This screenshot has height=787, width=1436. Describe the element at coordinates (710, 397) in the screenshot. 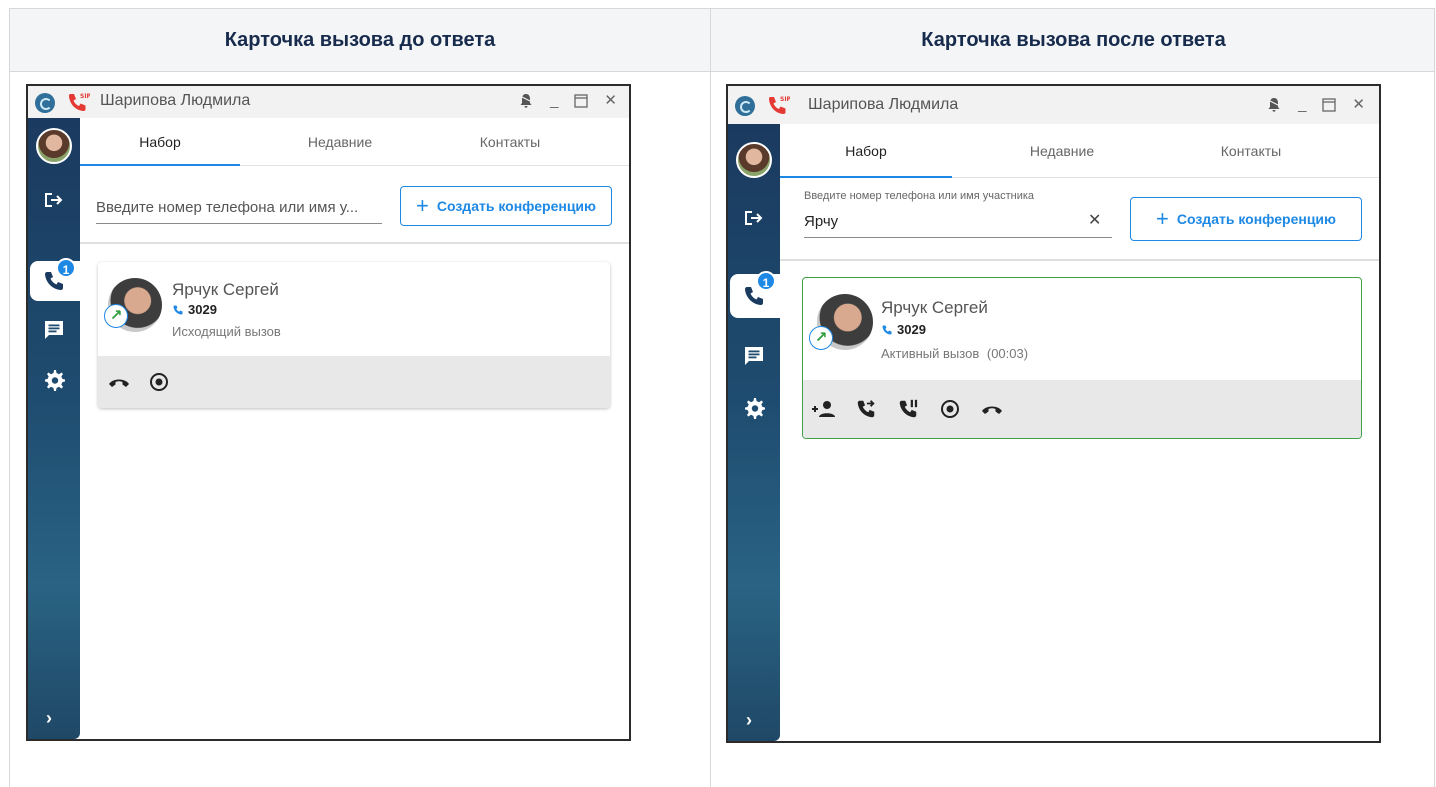

I see `column-divider` at that location.